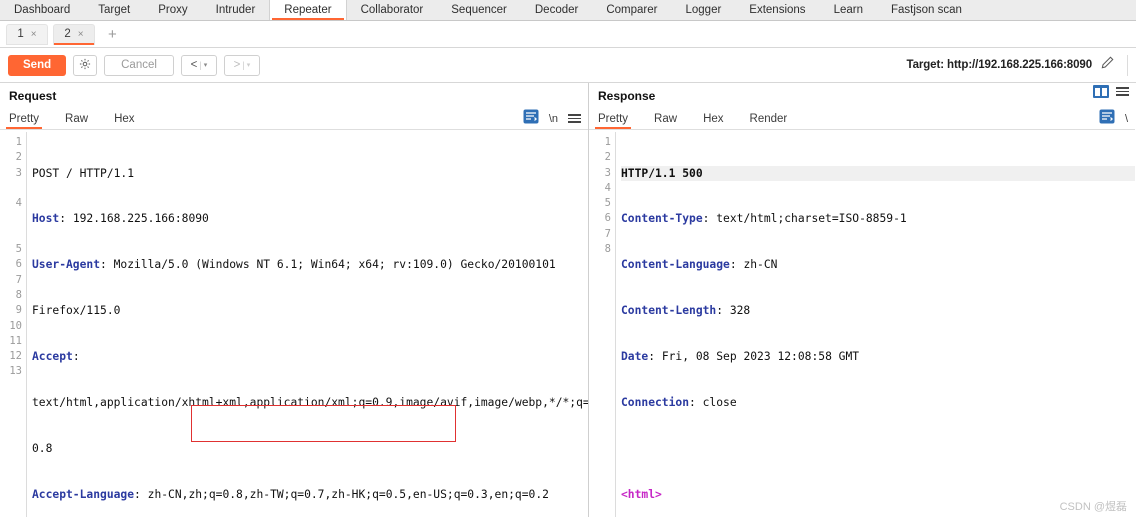  I want to click on header-name: Content-Length, so click(669, 311).